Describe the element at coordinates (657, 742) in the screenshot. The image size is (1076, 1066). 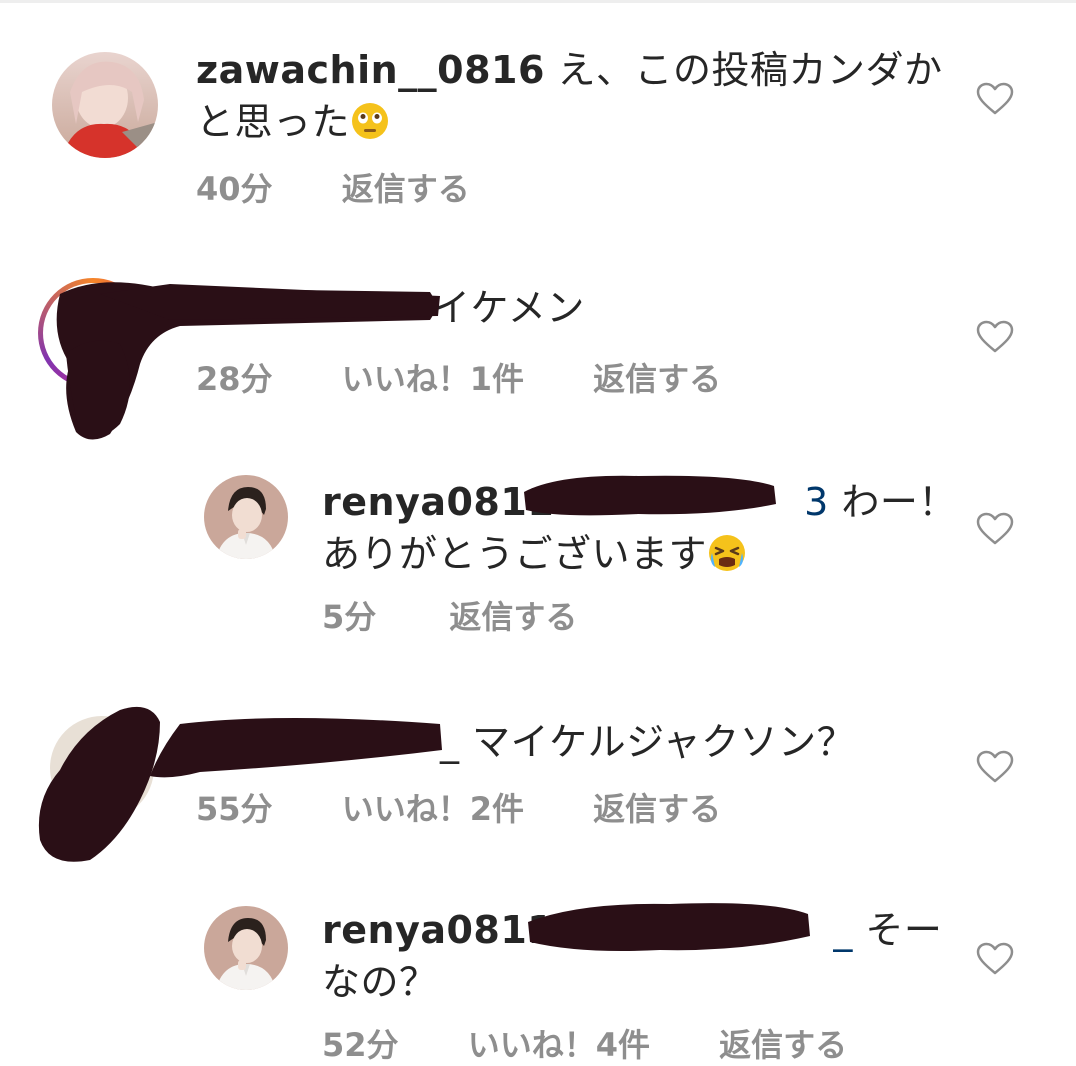
I see `comment-body: マイケルジャクソン？` at that location.